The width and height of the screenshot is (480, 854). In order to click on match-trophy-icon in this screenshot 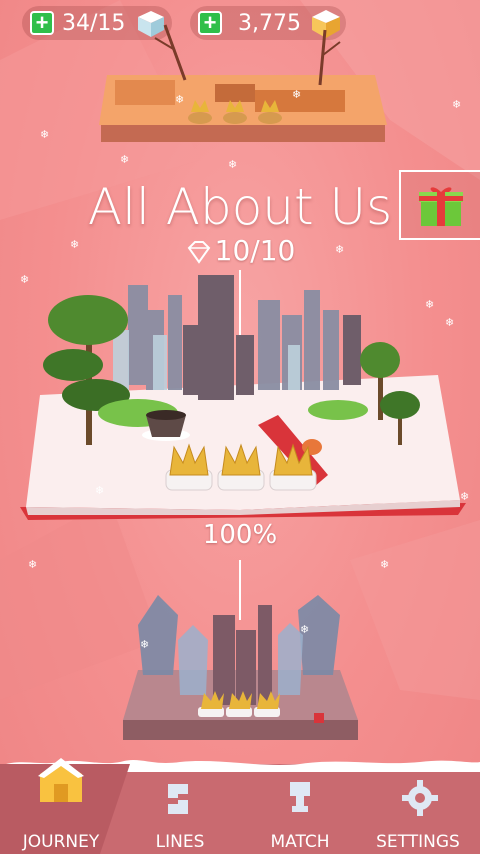, I will do `click(300, 798)`.